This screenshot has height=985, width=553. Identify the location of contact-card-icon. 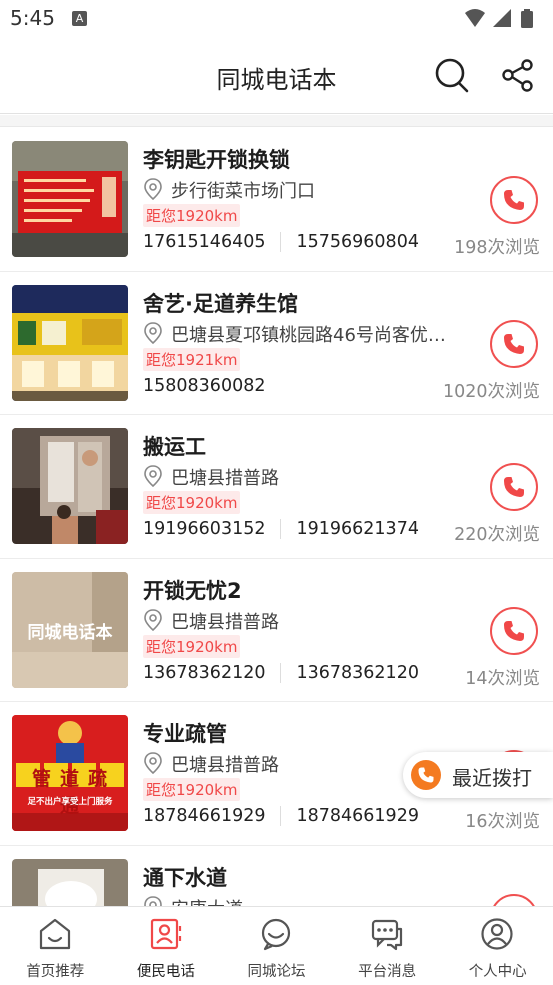
(165, 934).